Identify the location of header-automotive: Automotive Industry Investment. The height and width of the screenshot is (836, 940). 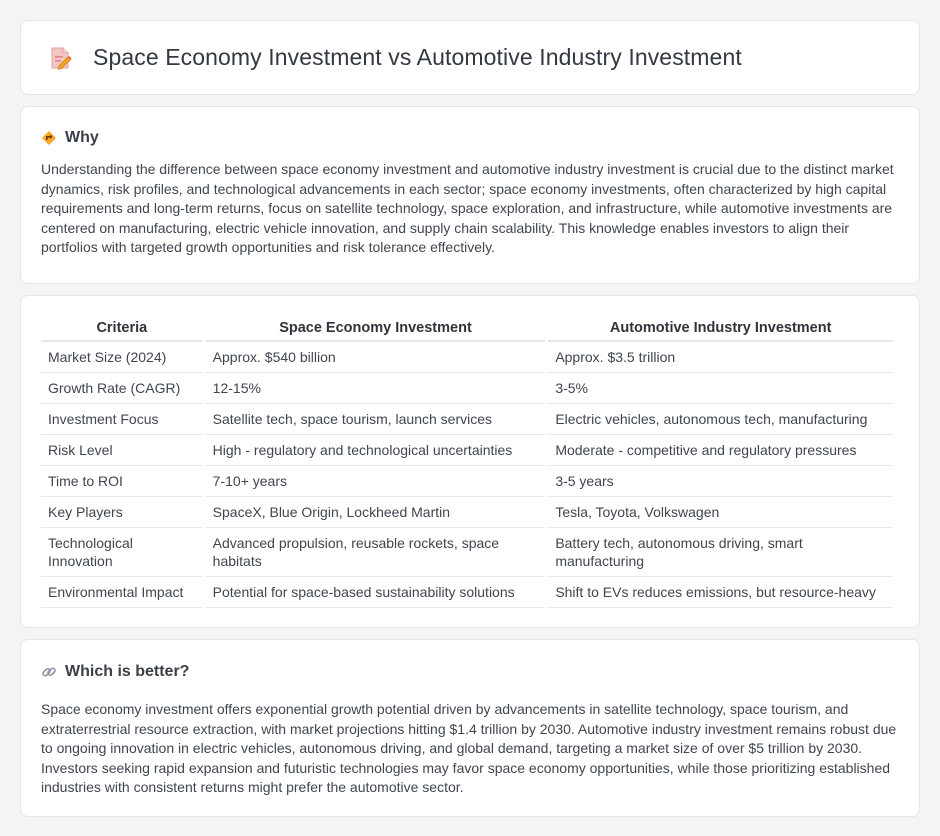
(720, 329).